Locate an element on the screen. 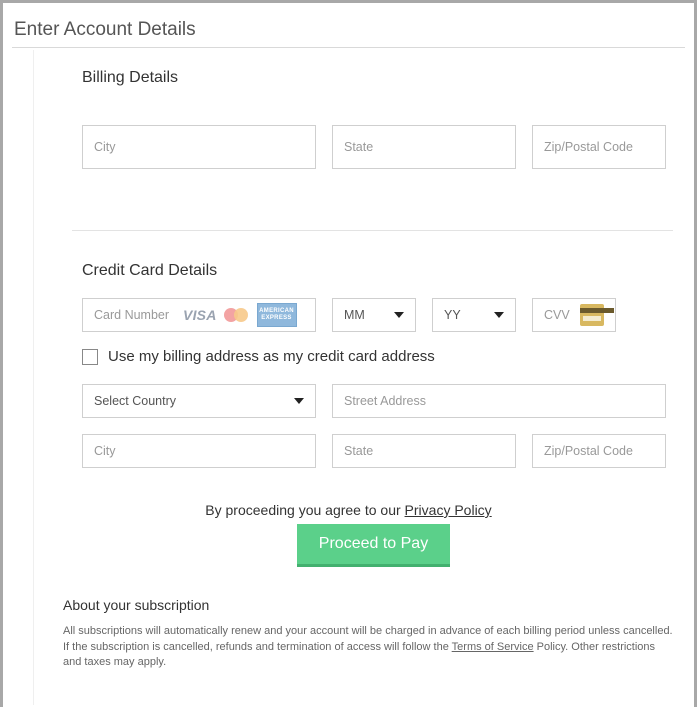 The height and width of the screenshot is (707, 697). country-select-value: Select Country is located at coordinates (135, 401).